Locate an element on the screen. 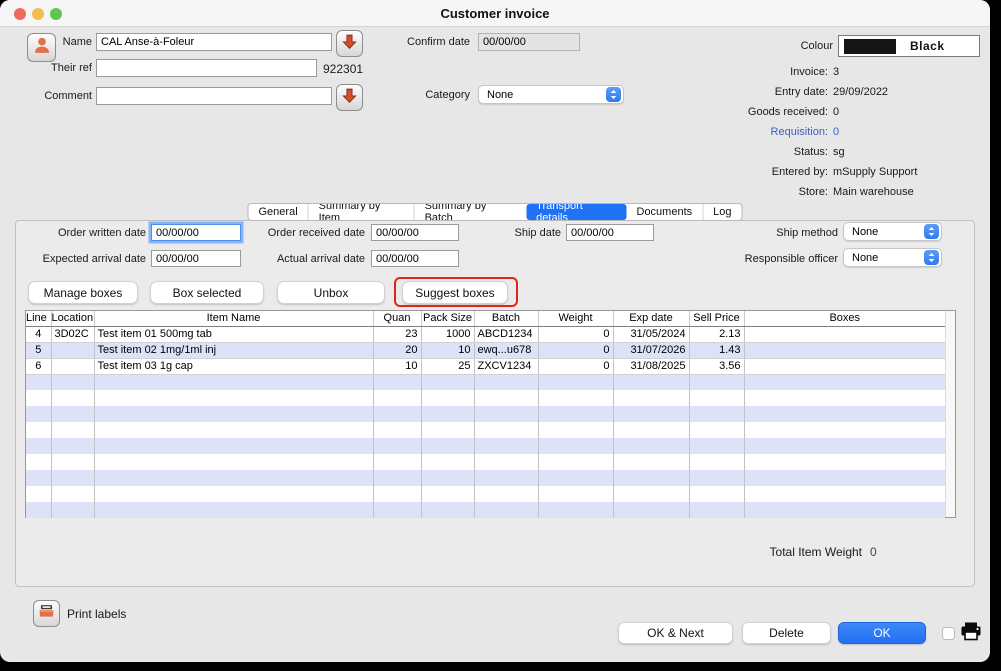  ok-button: OK is located at coordinates (882, 633).